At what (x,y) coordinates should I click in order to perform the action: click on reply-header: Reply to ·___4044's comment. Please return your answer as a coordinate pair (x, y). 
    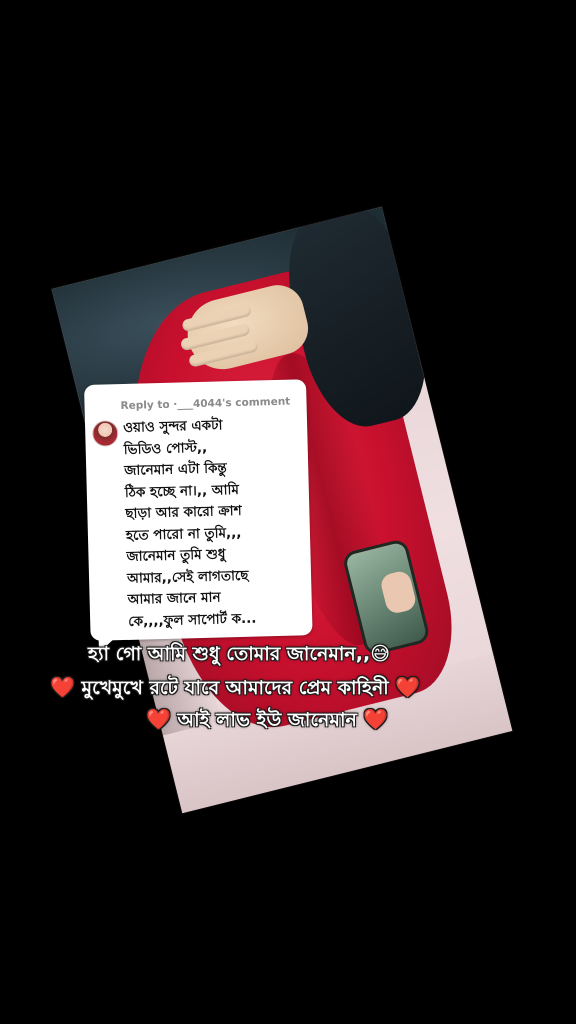
    Looking at the image, I should click on (205, 404).